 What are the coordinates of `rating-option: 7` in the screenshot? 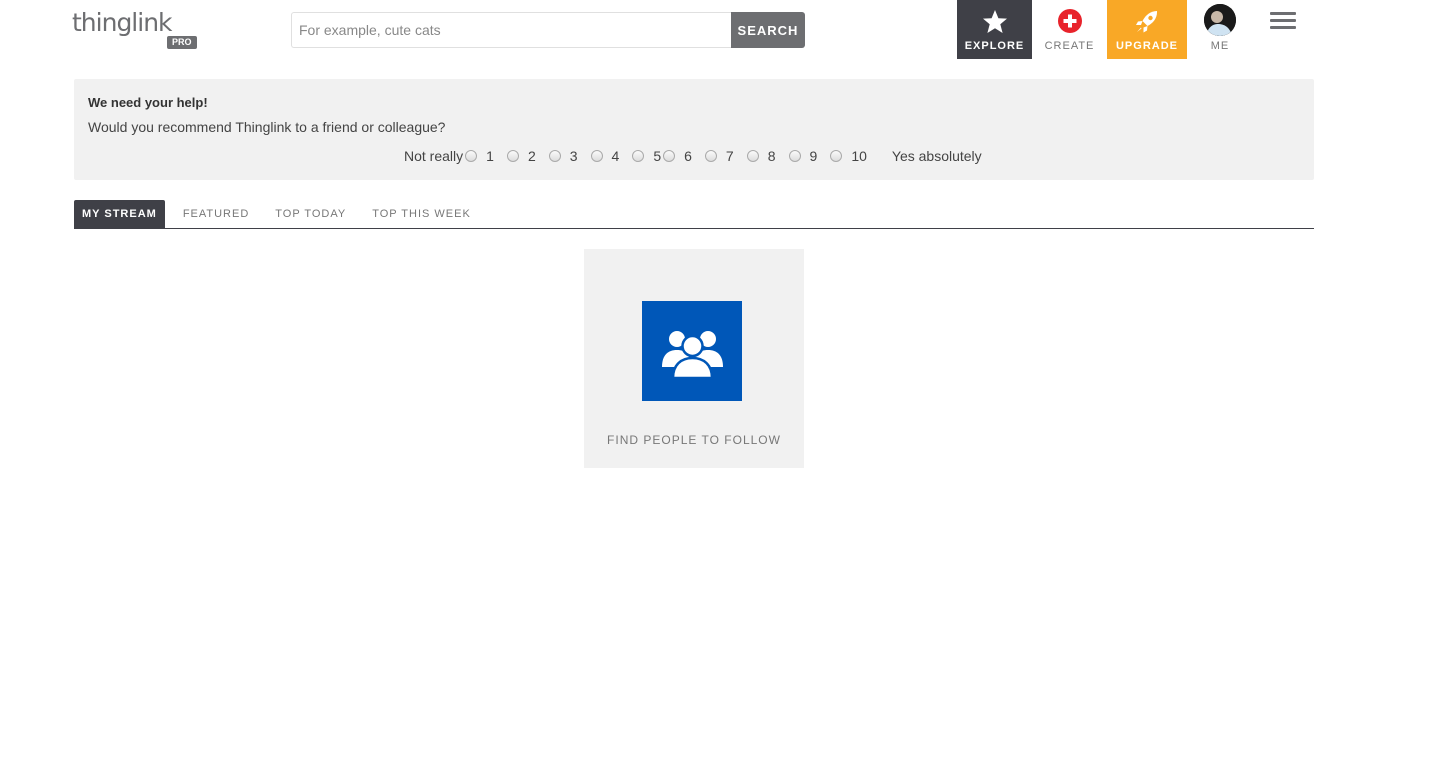 It's located at (725, 156).